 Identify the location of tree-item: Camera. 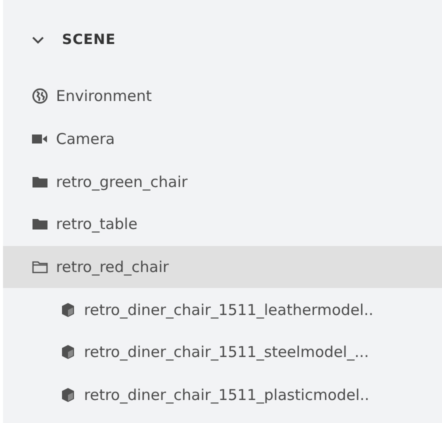
(222, 139).